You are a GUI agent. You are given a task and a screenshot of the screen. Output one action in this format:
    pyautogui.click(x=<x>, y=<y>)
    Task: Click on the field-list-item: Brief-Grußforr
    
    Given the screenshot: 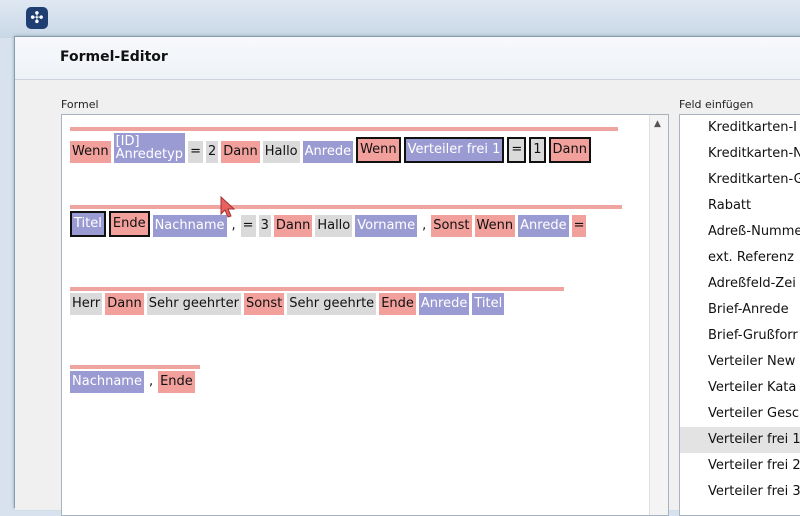 What is the action you would take?
    pyautogui.click(x=740, y=336)
    